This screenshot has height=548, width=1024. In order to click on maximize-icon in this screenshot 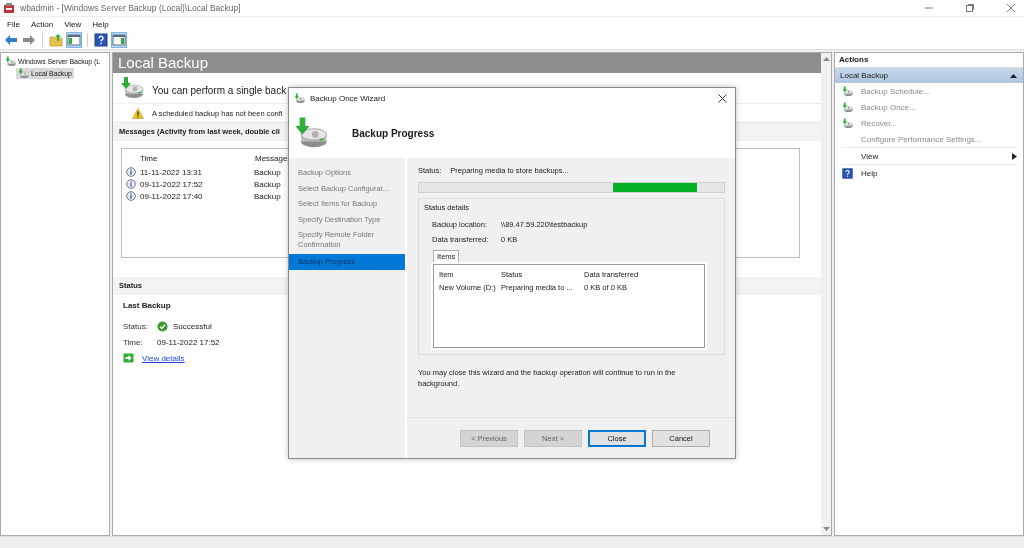, I will do `click(970, 8)`.